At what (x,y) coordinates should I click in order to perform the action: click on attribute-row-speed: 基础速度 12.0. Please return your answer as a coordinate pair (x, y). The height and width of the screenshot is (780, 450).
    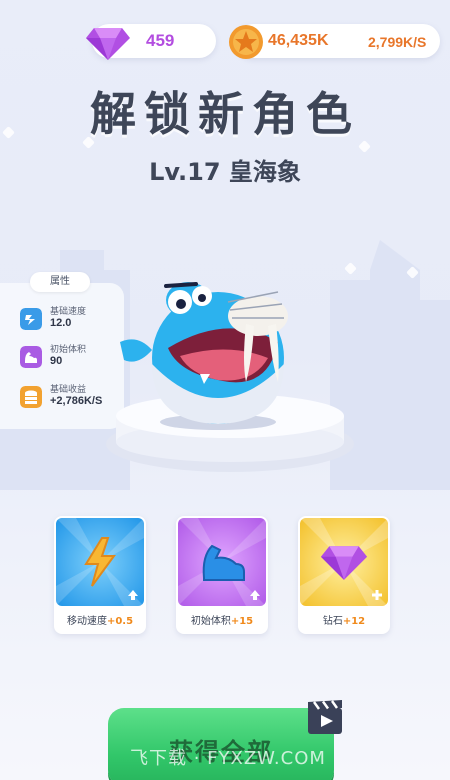
    Looking at the image, I should click on (70, 321).